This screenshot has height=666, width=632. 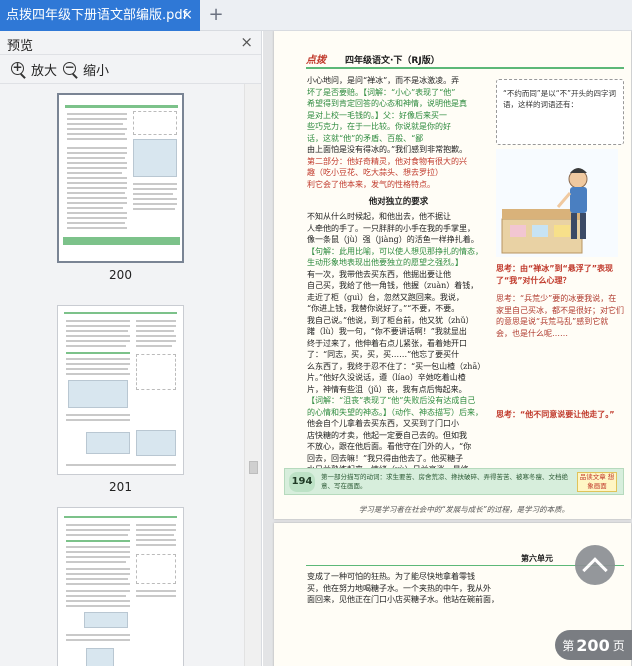 I want to click on text-line: 些巧克力，在于一比较。你说就是你的好, so click(x=379, y=126).